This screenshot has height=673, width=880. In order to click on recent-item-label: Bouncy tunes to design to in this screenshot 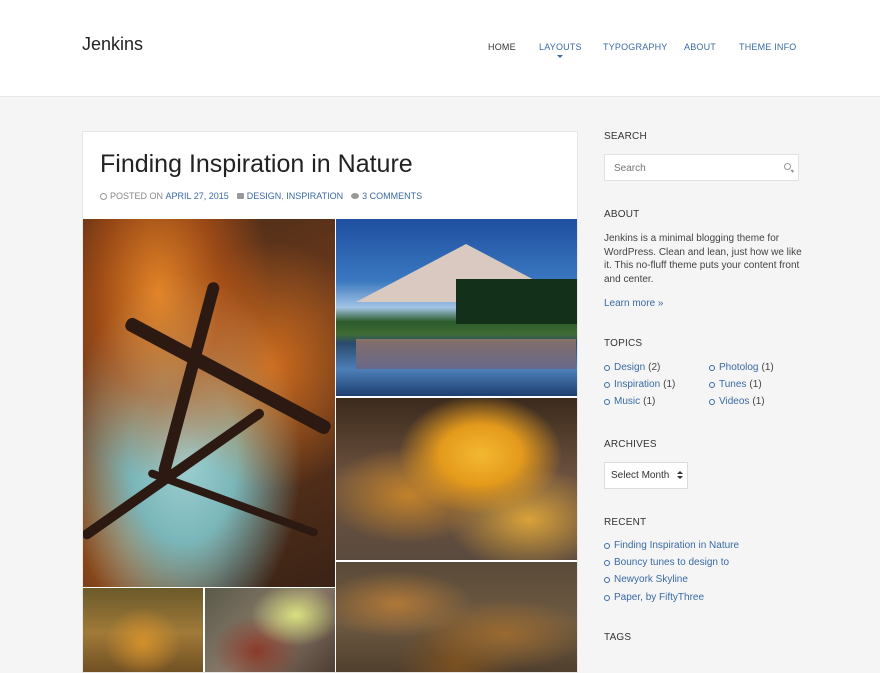, I will do `click(672, 562)`.